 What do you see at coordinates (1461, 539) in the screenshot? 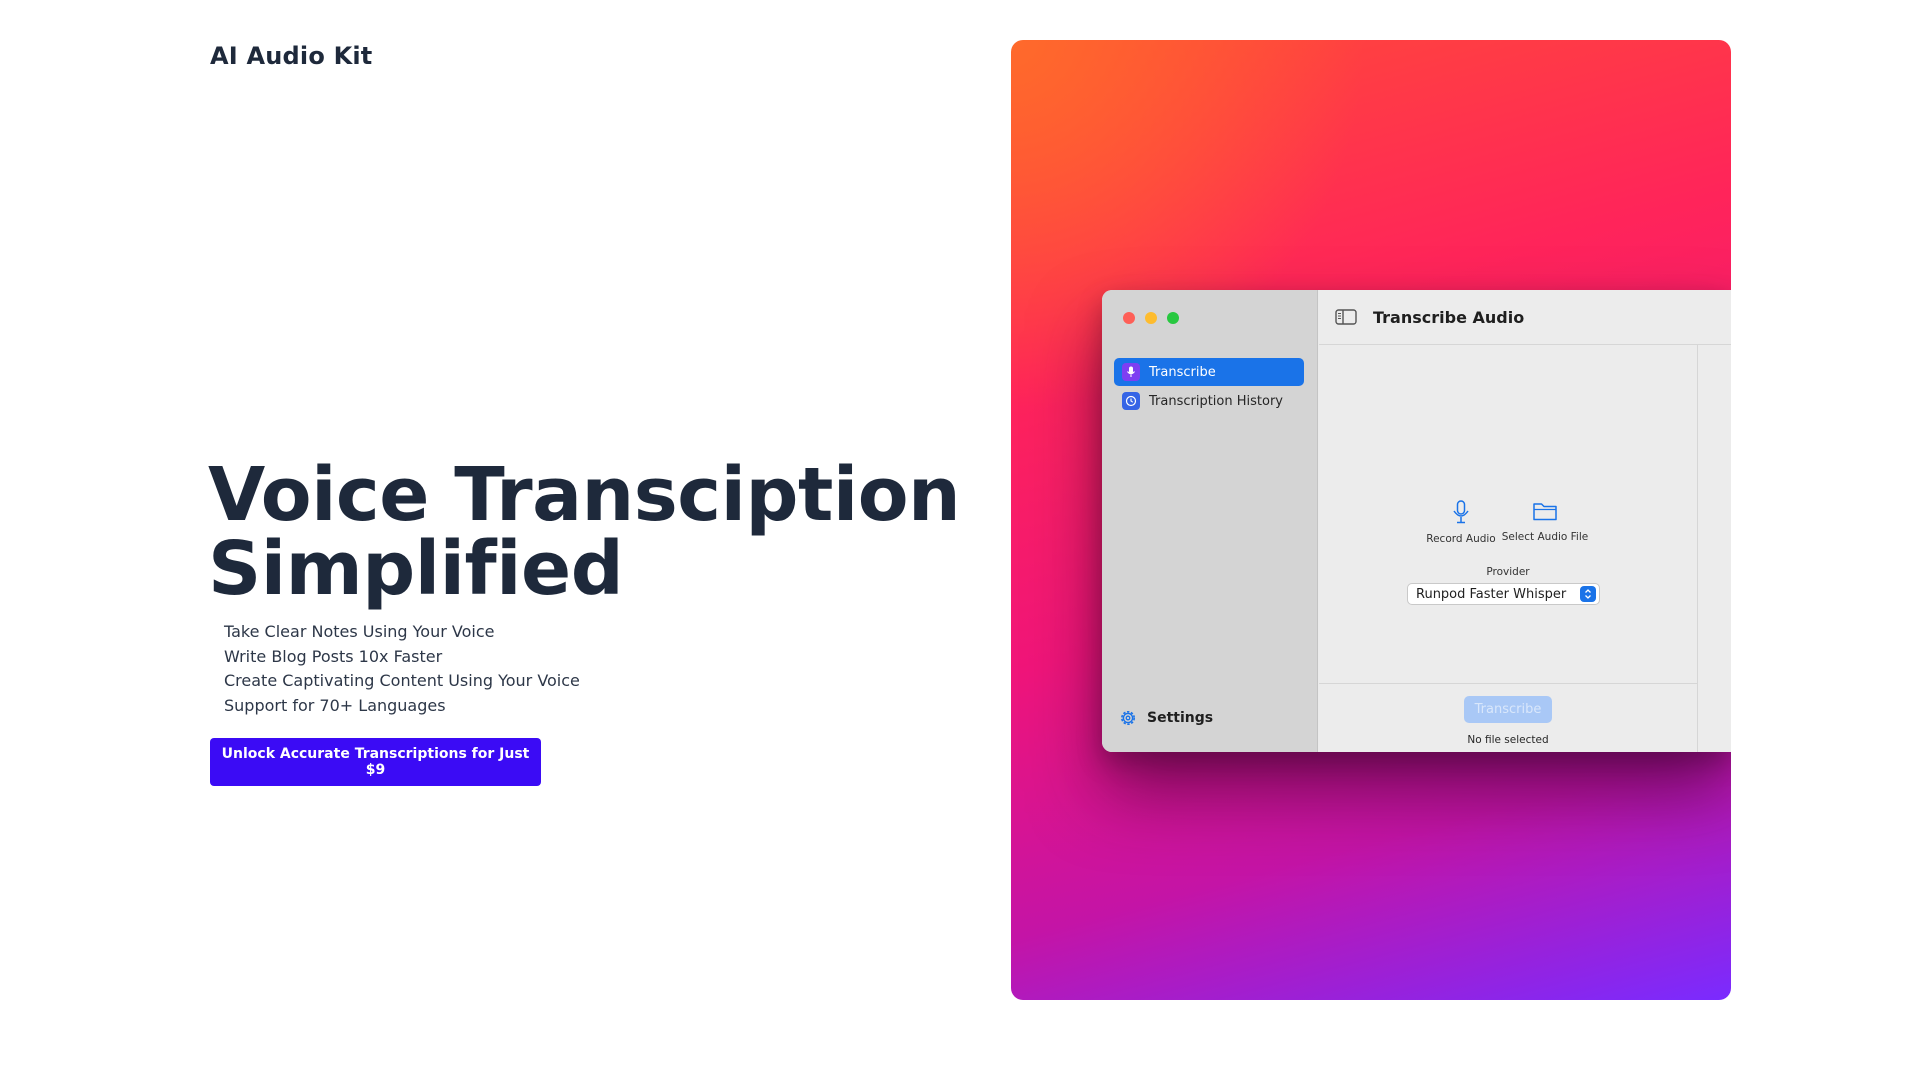
I see `record-audio-label: Record Audio` at bounding box center [1461, 539].